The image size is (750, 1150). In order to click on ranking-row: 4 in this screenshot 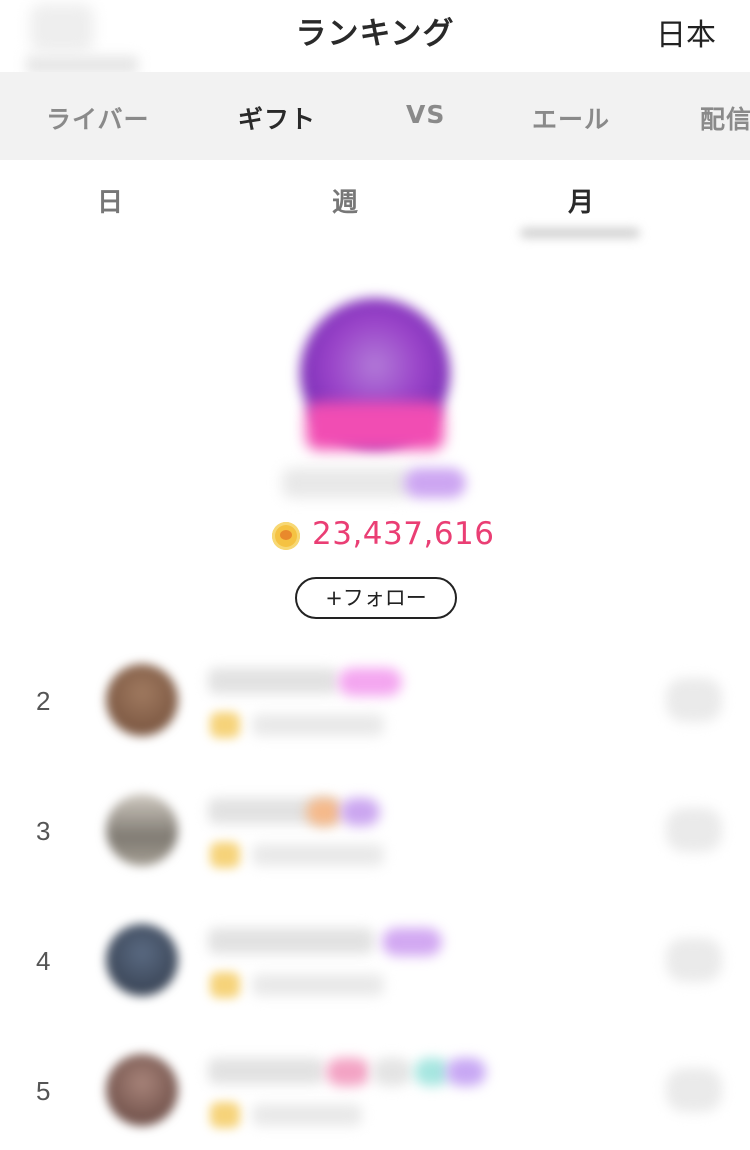, I will do `click(375, 965)`.